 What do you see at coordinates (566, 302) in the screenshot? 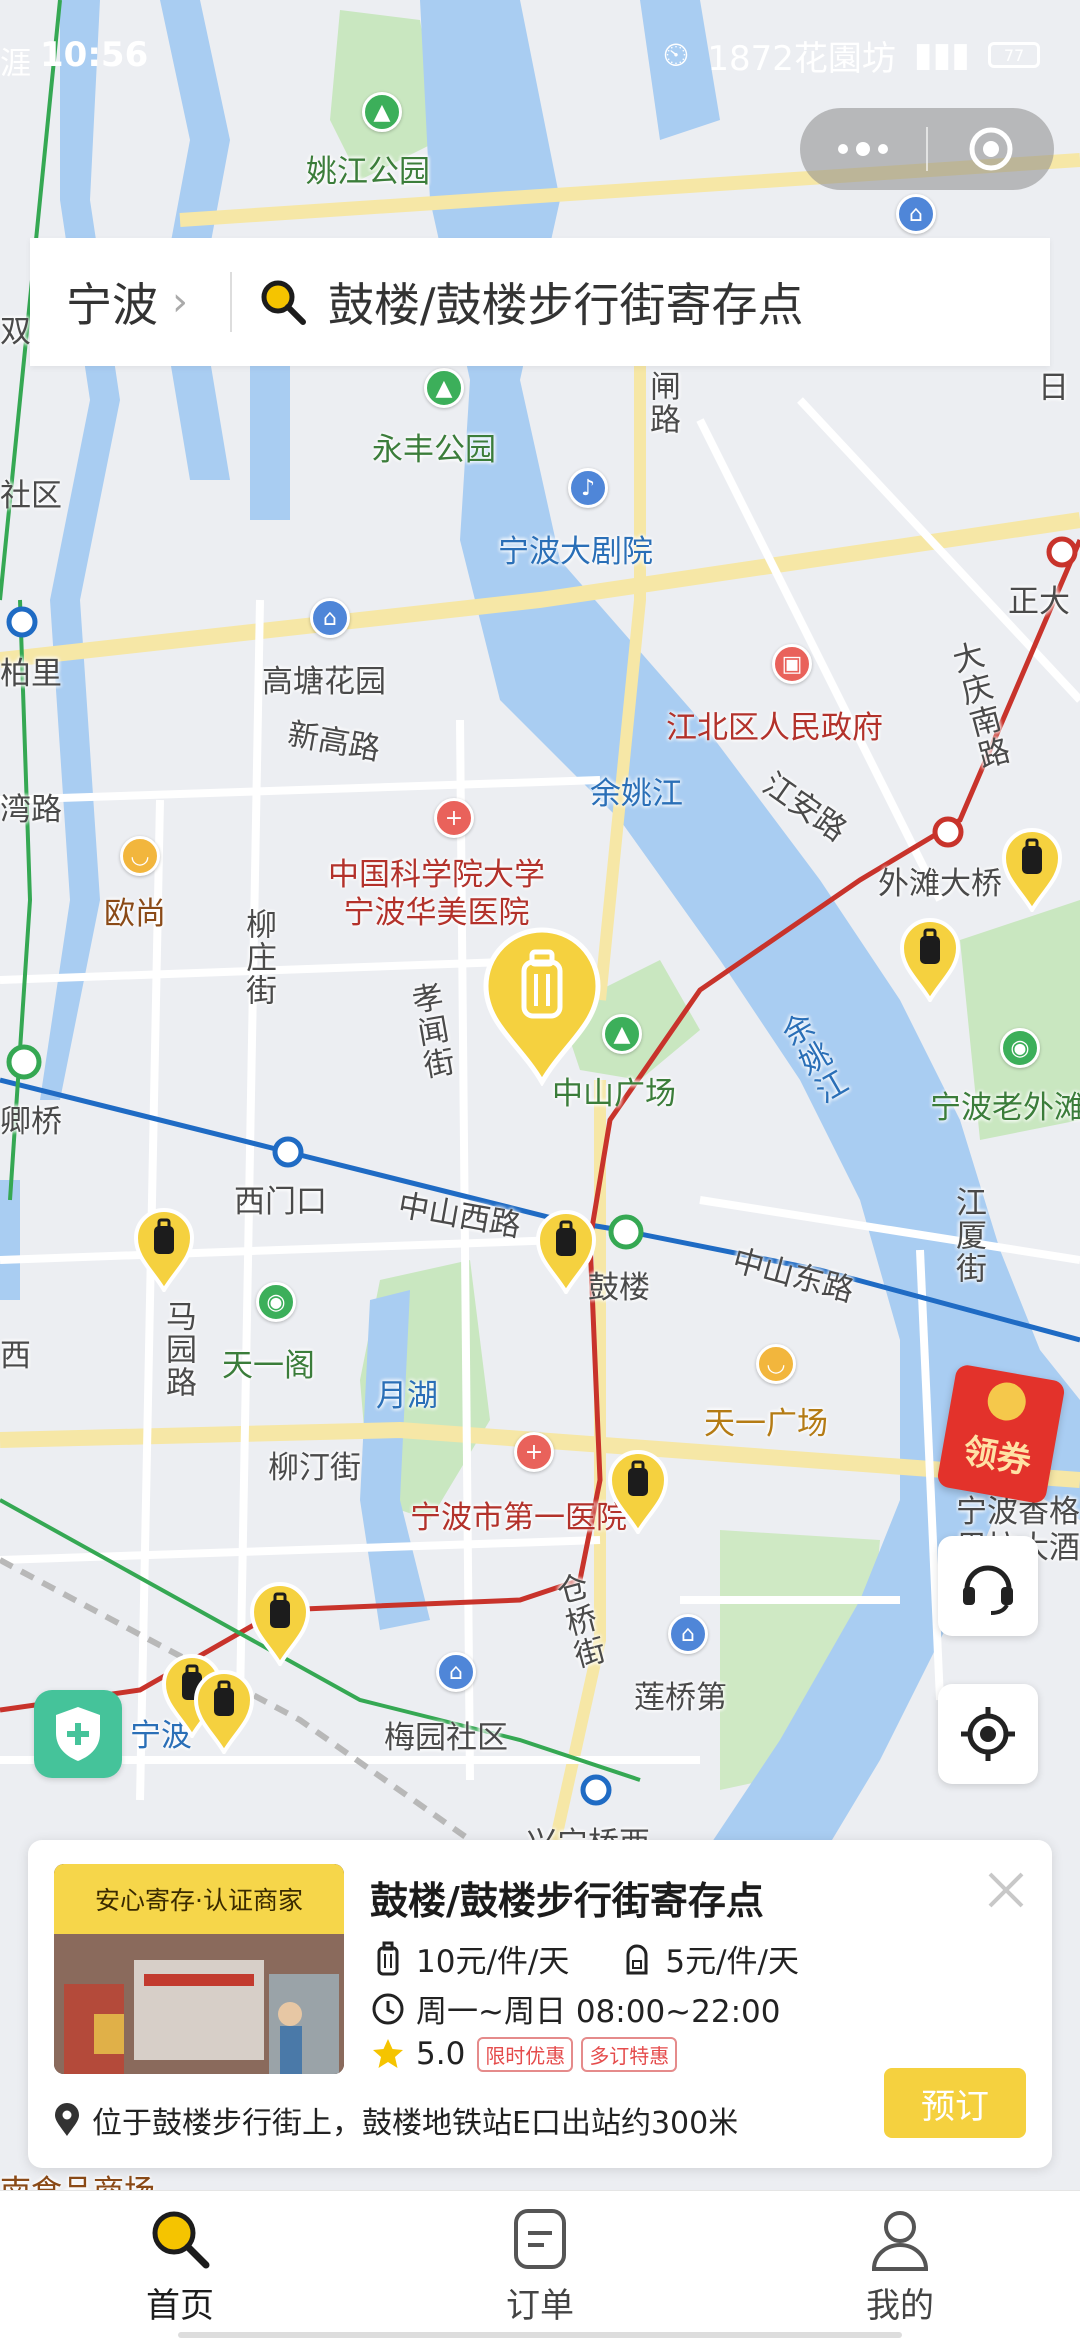
I see `search-input: 鼓楼/鼓楼步行街寄存点` at bounding box center [566, 302].